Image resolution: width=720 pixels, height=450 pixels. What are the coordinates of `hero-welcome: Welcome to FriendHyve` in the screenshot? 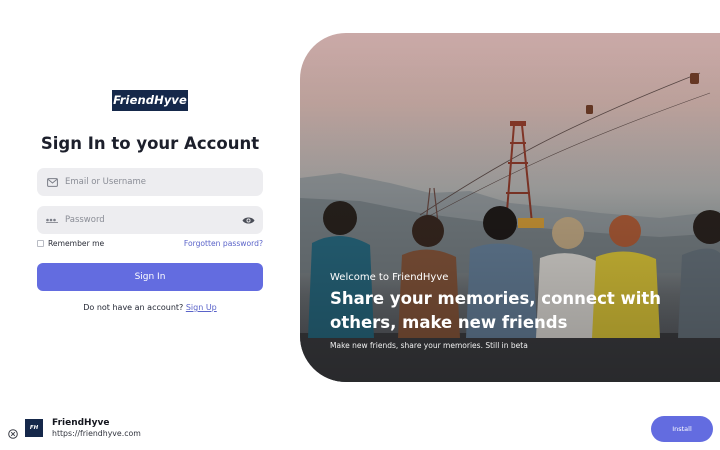 It's located at (389, 277).